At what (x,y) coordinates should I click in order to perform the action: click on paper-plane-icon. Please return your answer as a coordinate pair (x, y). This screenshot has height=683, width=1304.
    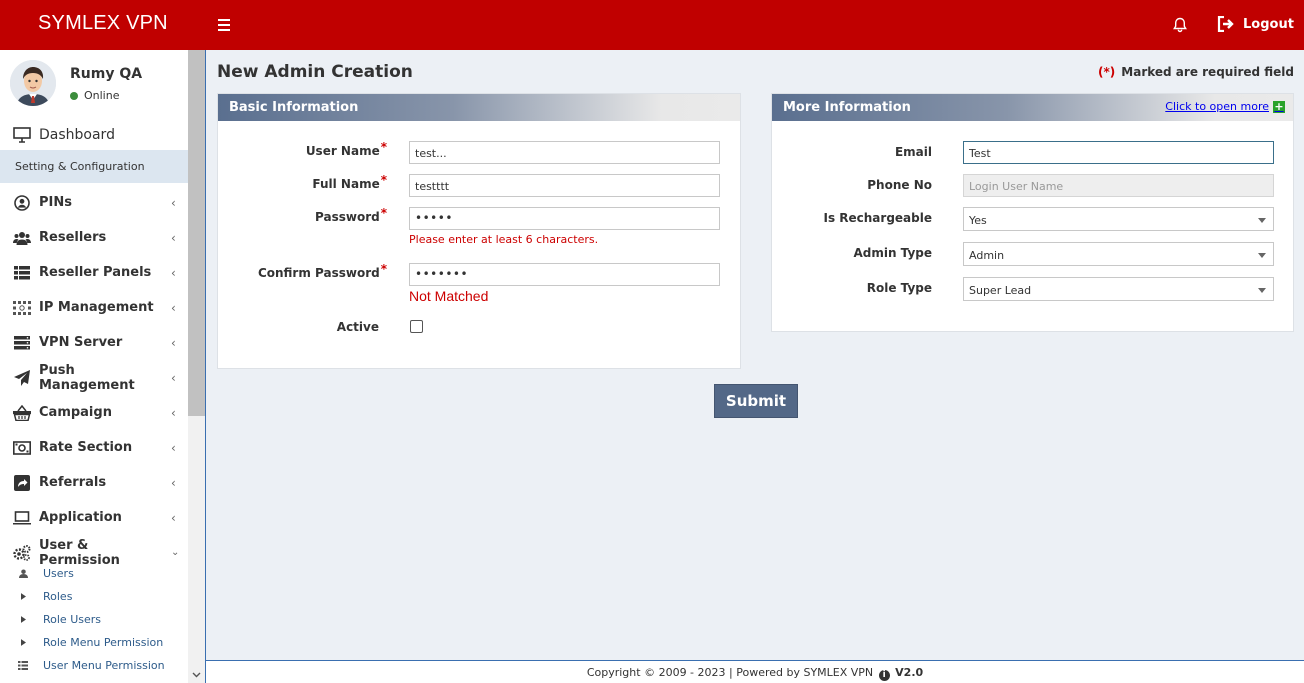
    Looking at the image, I should click on (22, 377).